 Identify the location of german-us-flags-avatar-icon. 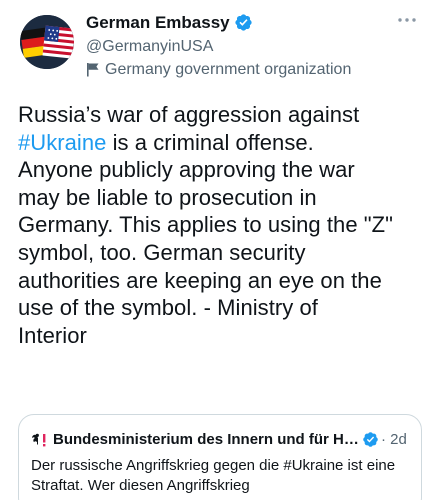
(47, 42).